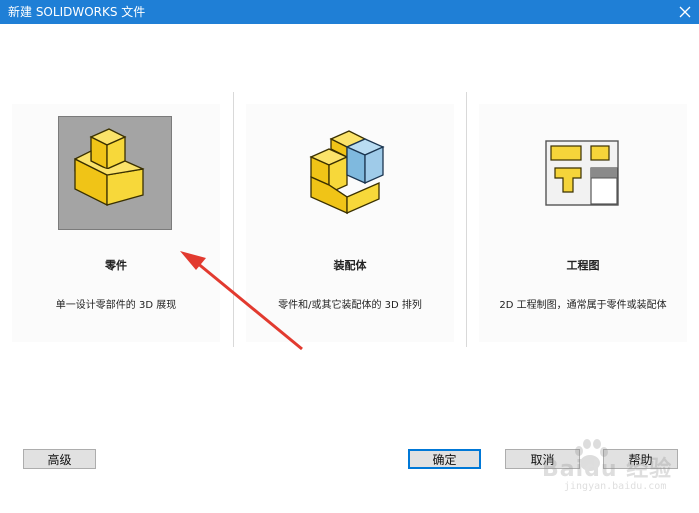 This screenshot has height=513, width=699. What do you see at coordinates (116, 265) in the screenshot?
I see `template-part-label: 零件` at bounding box center [116, 265].